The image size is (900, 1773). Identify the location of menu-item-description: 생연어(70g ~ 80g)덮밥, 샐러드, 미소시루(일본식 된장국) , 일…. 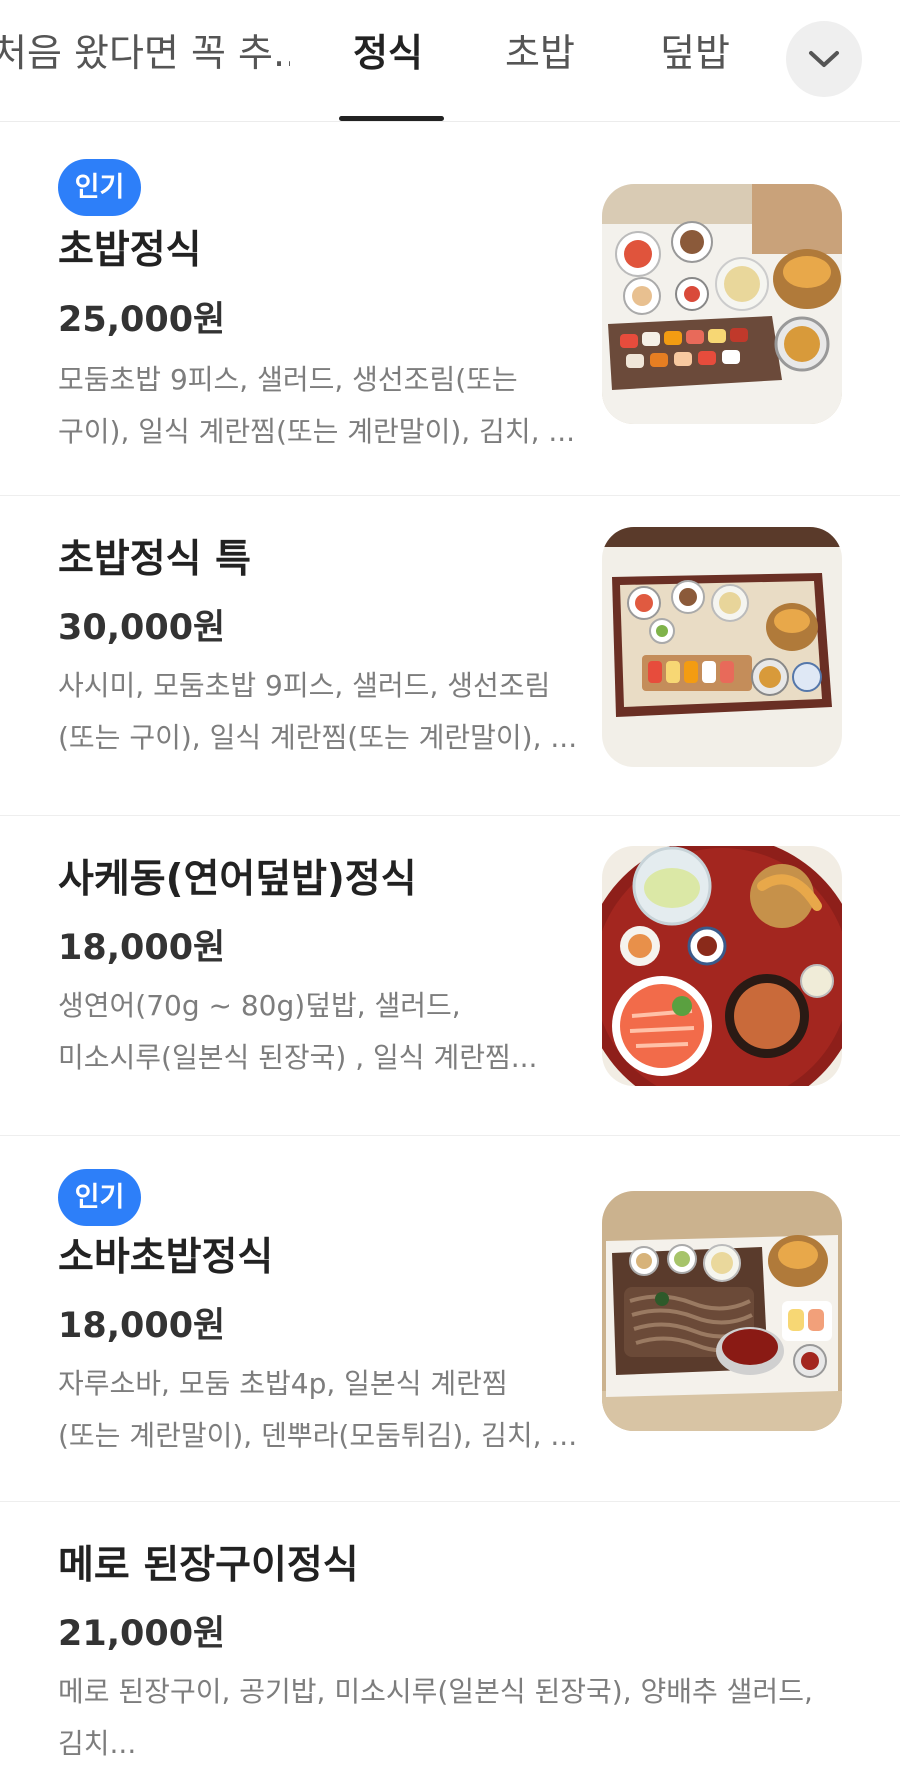
(298, 1031).